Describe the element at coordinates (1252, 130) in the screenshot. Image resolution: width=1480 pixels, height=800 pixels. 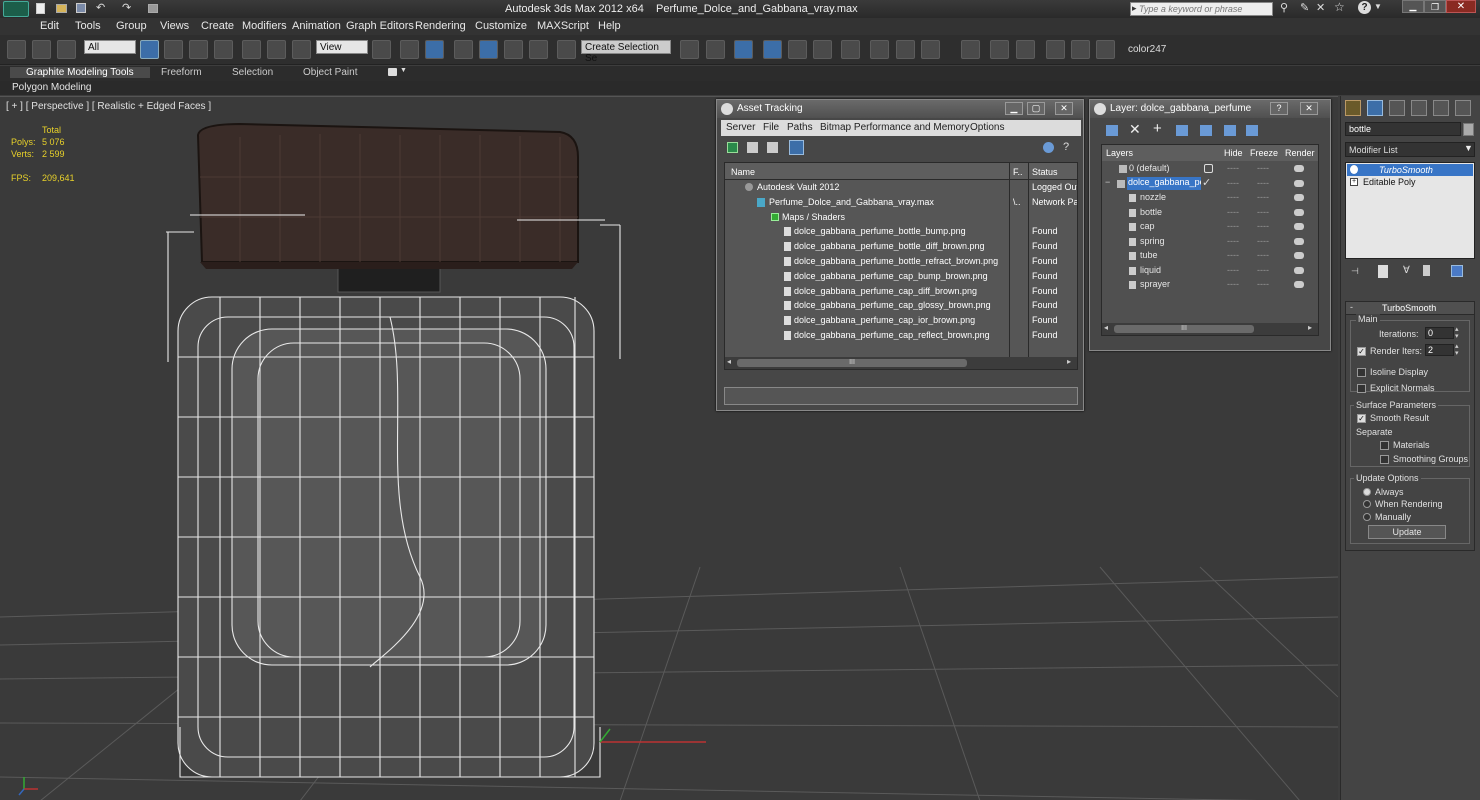
I see `freeze-all-layers-icon` at that location.